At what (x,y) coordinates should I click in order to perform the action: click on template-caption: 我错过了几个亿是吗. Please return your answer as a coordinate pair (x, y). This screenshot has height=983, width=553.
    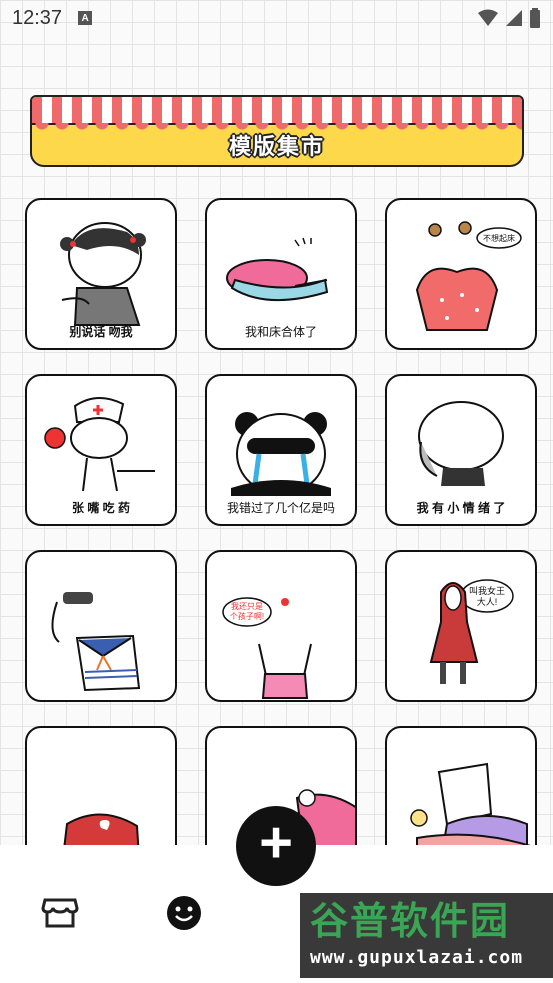
    Looking at the image, I should click on (280, 508).